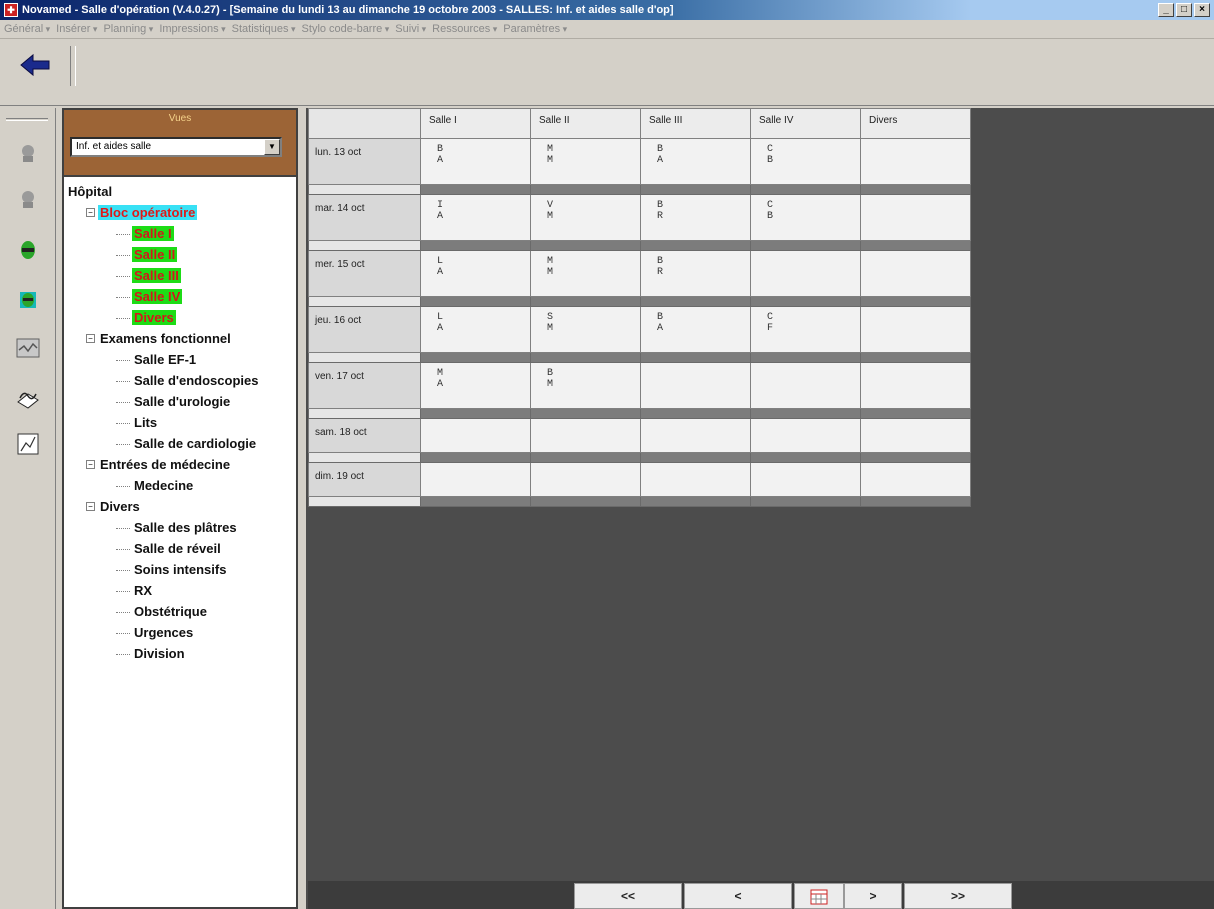 This screenshot has height=909, width=1214. What do you see at coordinates (28, 444) in the screenshot?
I see `chart-icon` at bounding box center [28, 444].